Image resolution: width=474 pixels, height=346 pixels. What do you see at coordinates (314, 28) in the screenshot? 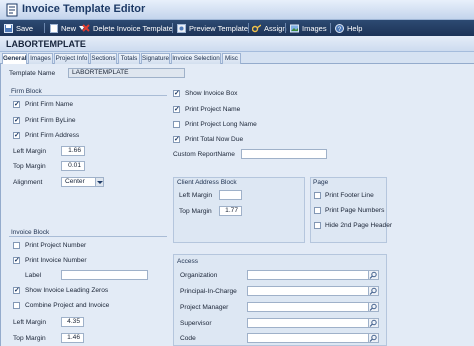
I see `images-label: Images` at bounding box center [314, 28].